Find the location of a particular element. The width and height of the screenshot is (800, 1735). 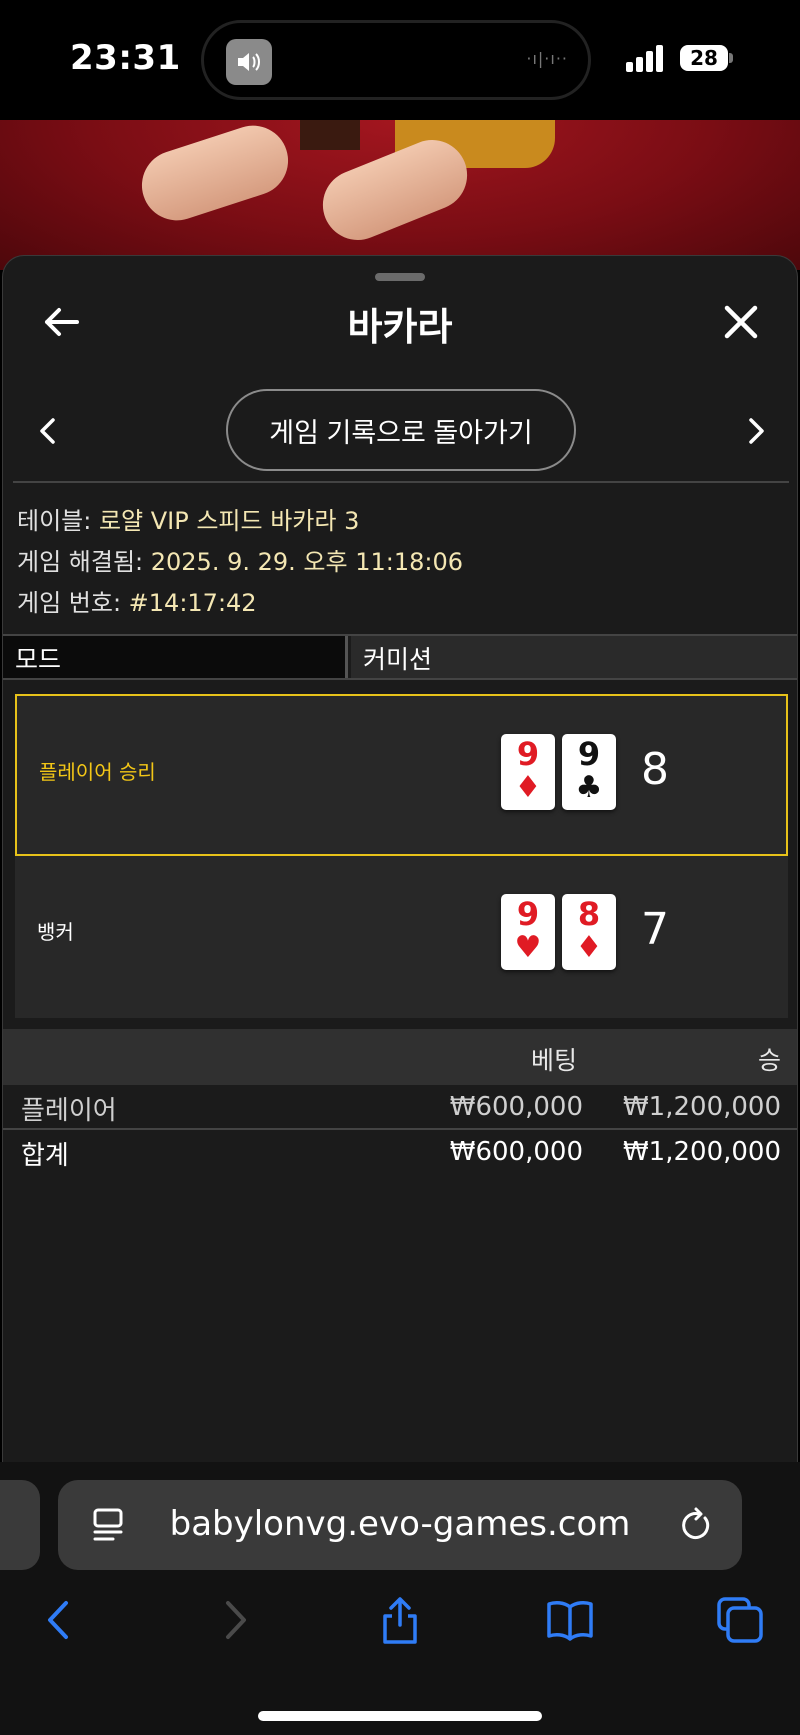

url-text: babylonvg.evo-games.com is located at coordinates (400, 1524).